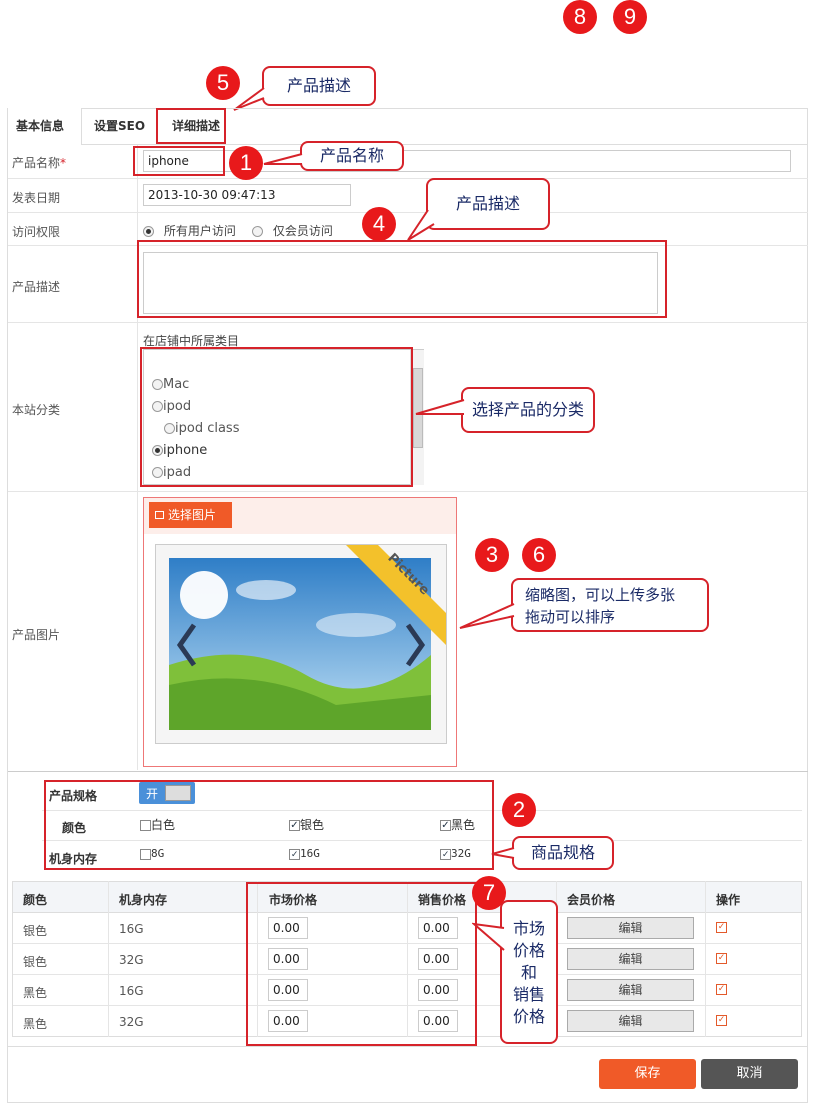 Image resolution: width=828 pixels, height=1109 pixels. What do you see at coordinates (35, 900) in the screenshot?
I see `sku-header-color: 颜色` at bounding box center [35, 900].